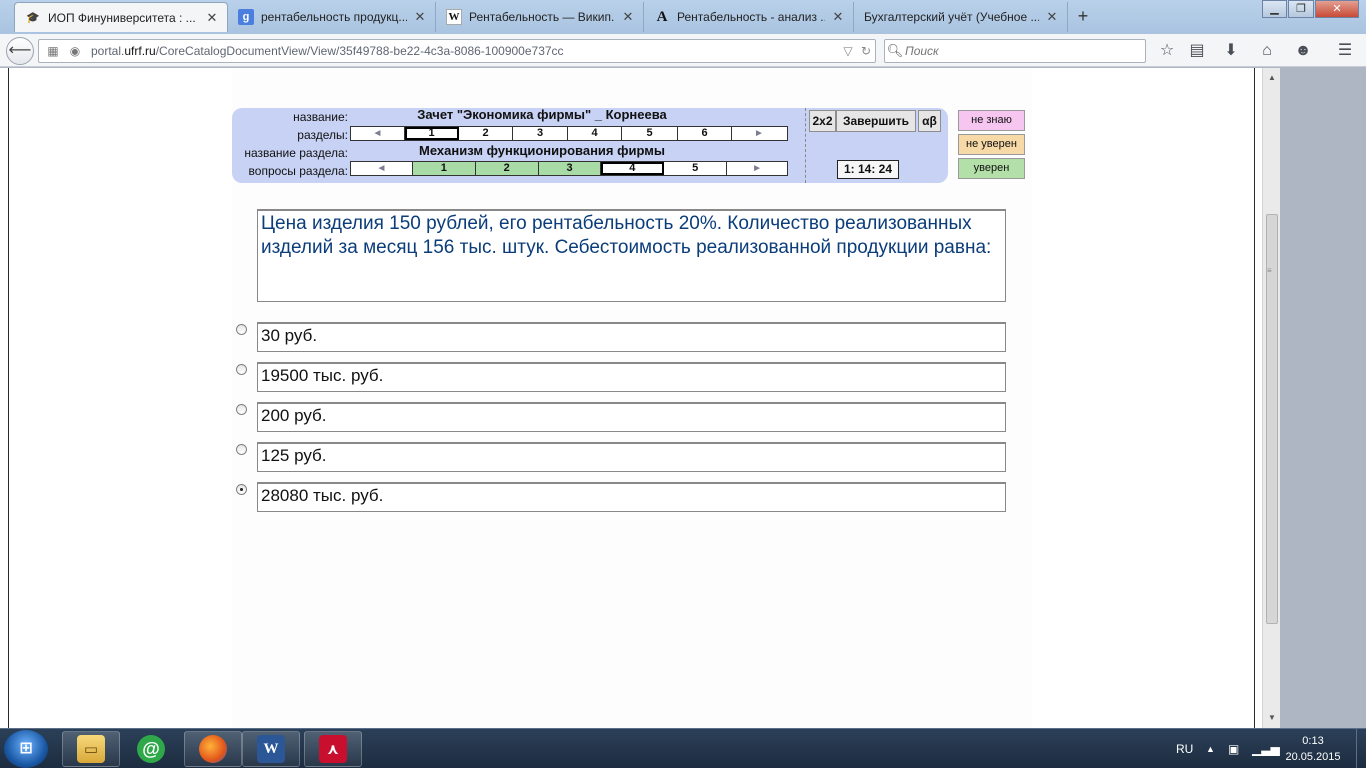 The width and height of the screenshot is (1366, 768). Describe the element at coordinates (683, 748) in the screenshot. I see `windows-taskbar: ⊞ ▭ @ W ⋏ RU ▲ ▣ ▁▃▅ 0:13 20.05.2015` at that location.